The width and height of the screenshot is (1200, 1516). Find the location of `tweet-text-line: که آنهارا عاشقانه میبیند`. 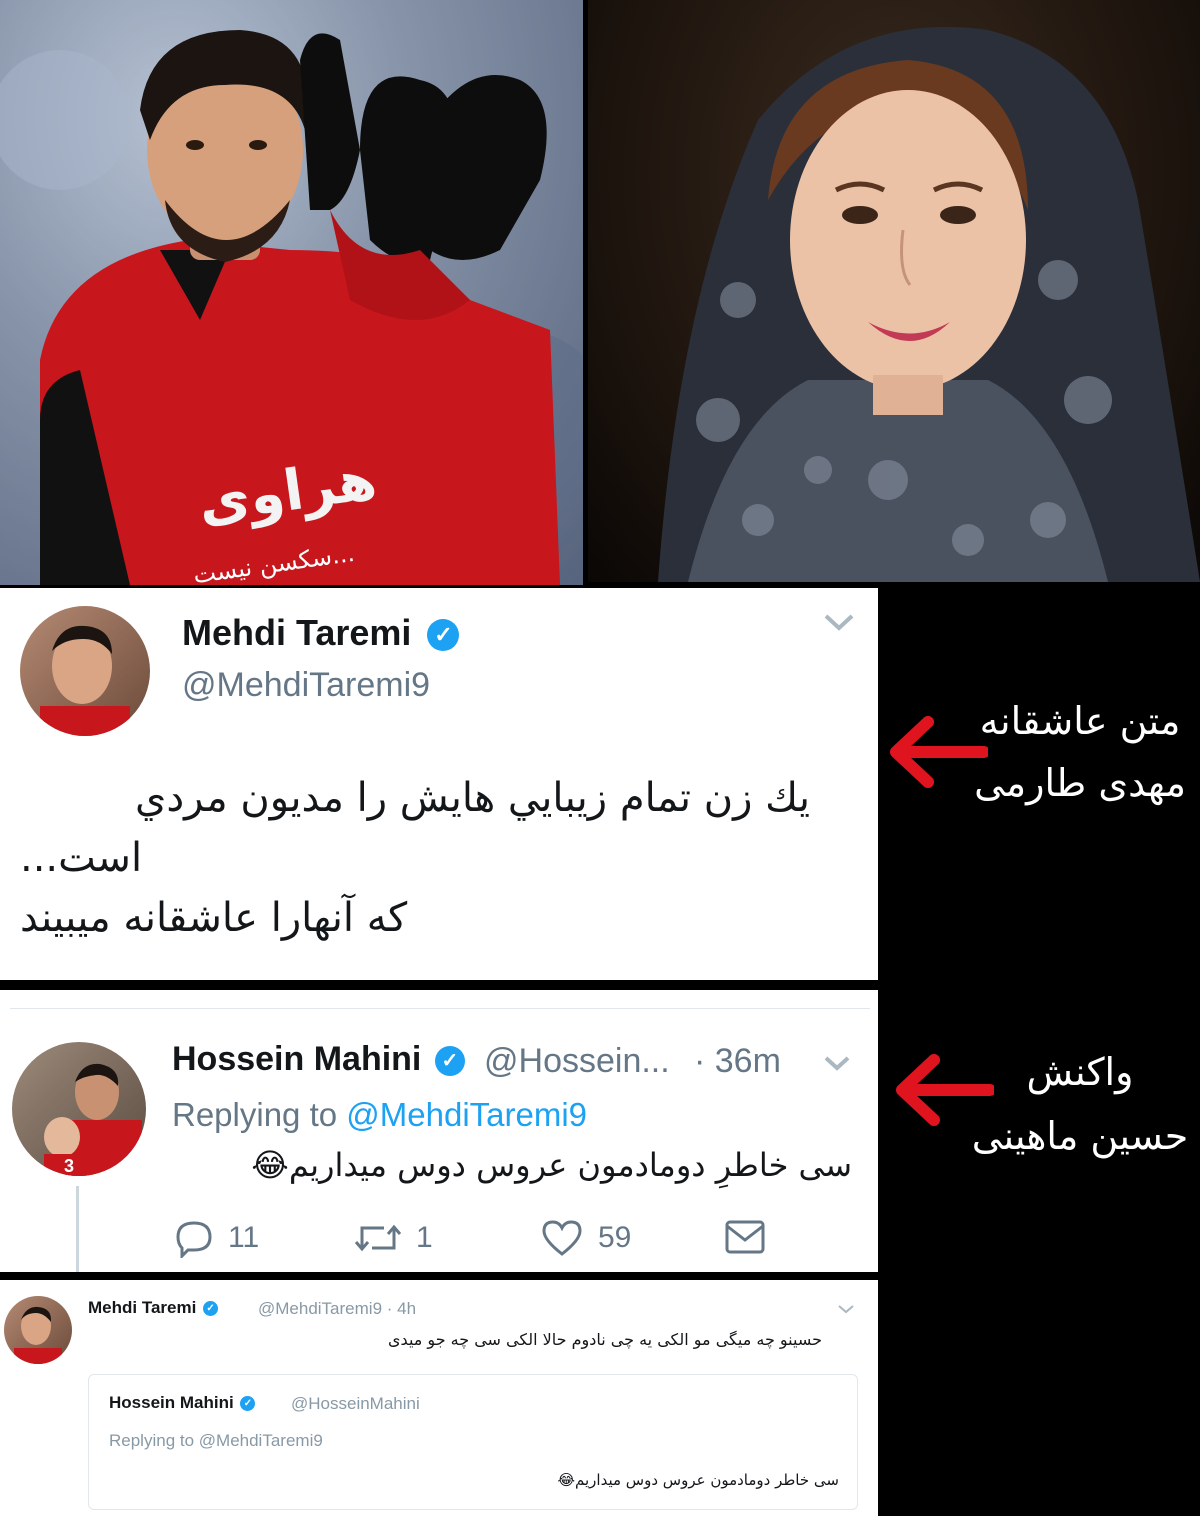

tweet-text-line: که آنهارا عاشقانه میبیند is located at coordinates (214, 918).